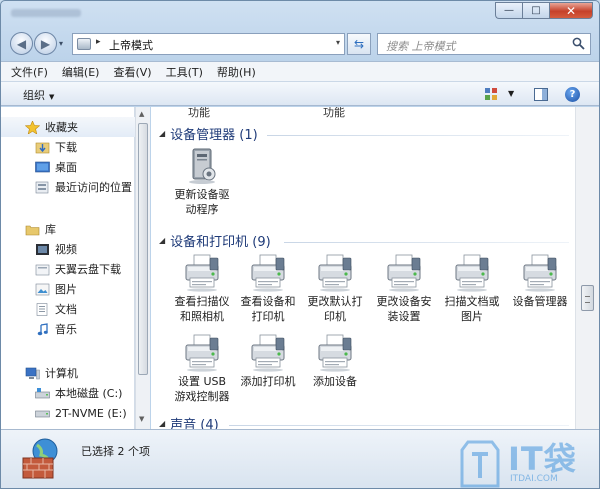 This screenshot has height=489, width=600. What do you see at coordinates (61, 127) in the screenshot?
I see `nav-favorites-label: 收藏夹` at bounding box center [61, 127].